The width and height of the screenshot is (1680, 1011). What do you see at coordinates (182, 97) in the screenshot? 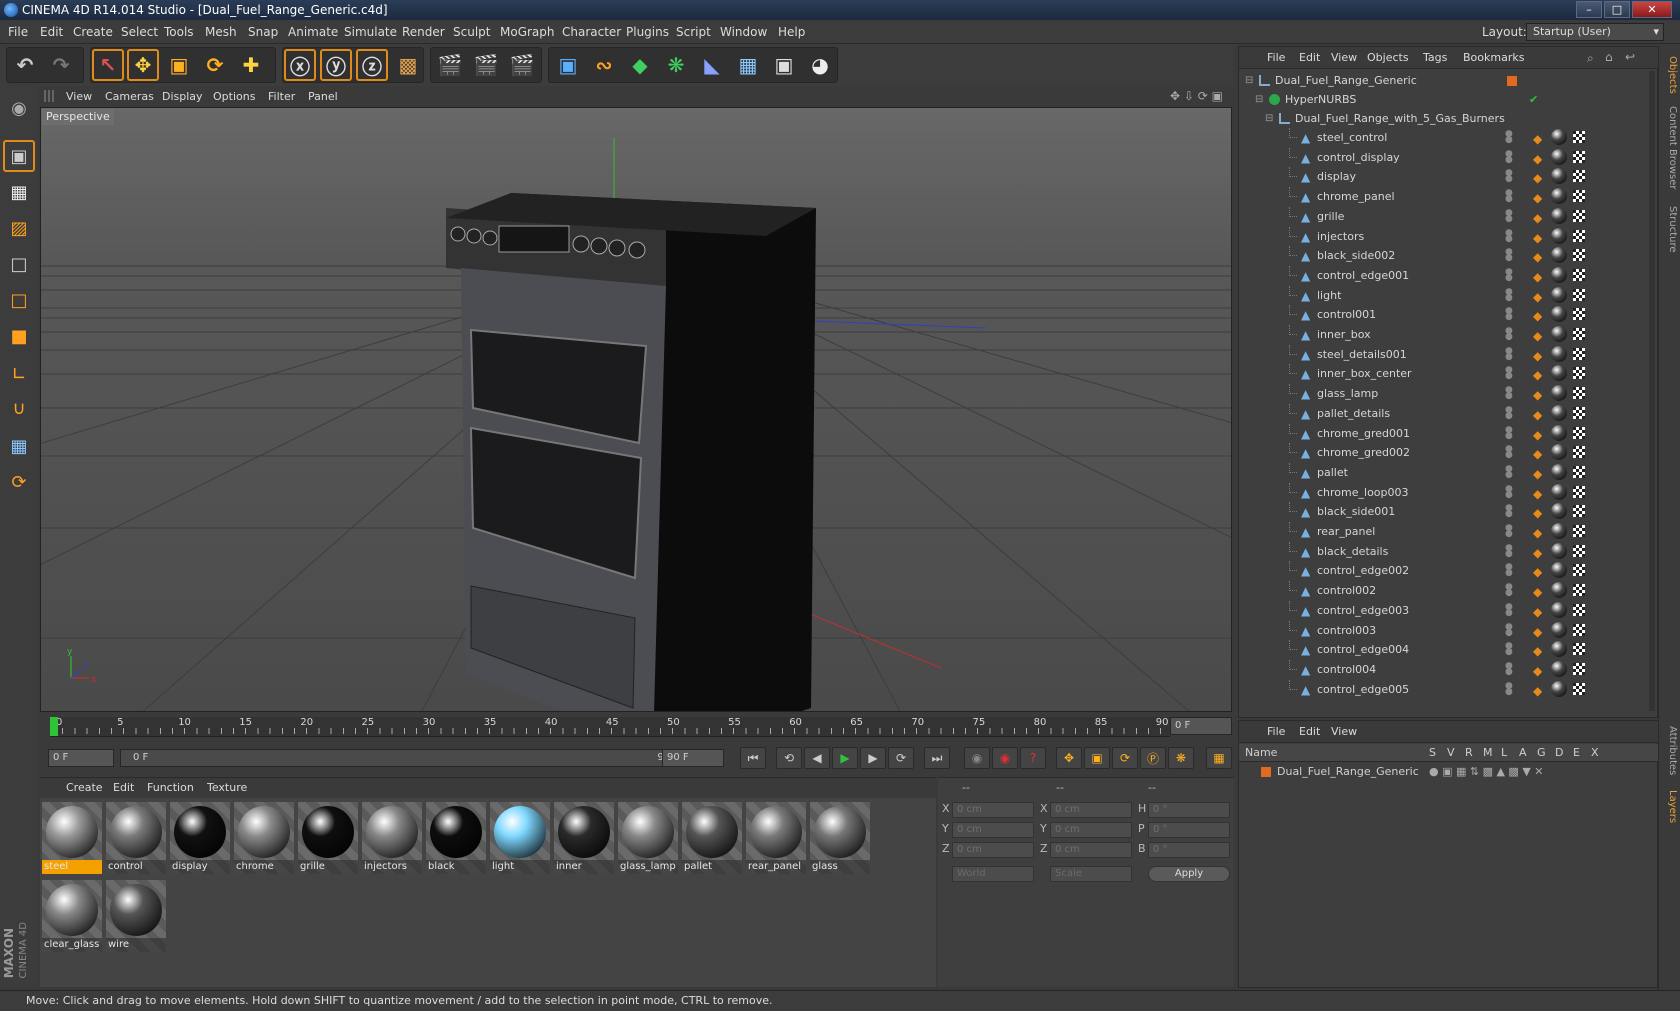
I see `vp-menu-display: Display` at bounding box center [182, 97].